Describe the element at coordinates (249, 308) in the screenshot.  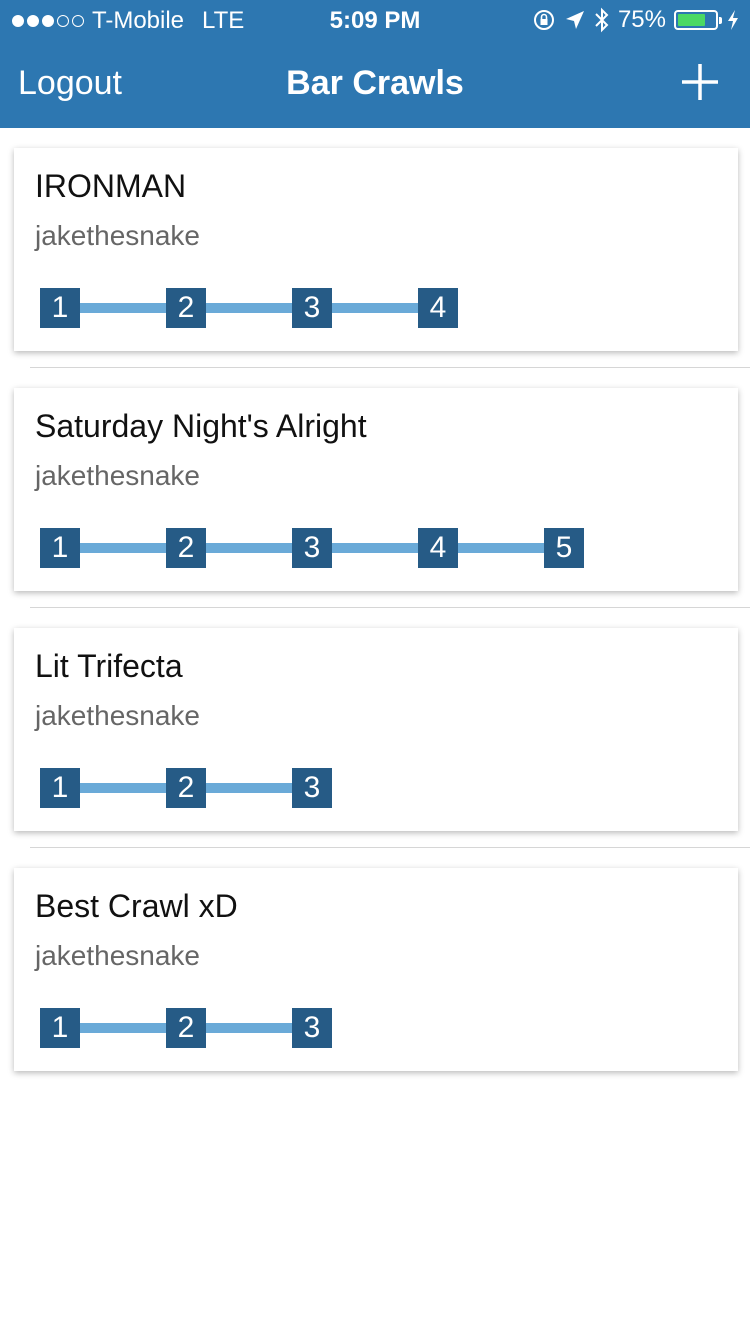
I see `stop-connector-line` at that location.